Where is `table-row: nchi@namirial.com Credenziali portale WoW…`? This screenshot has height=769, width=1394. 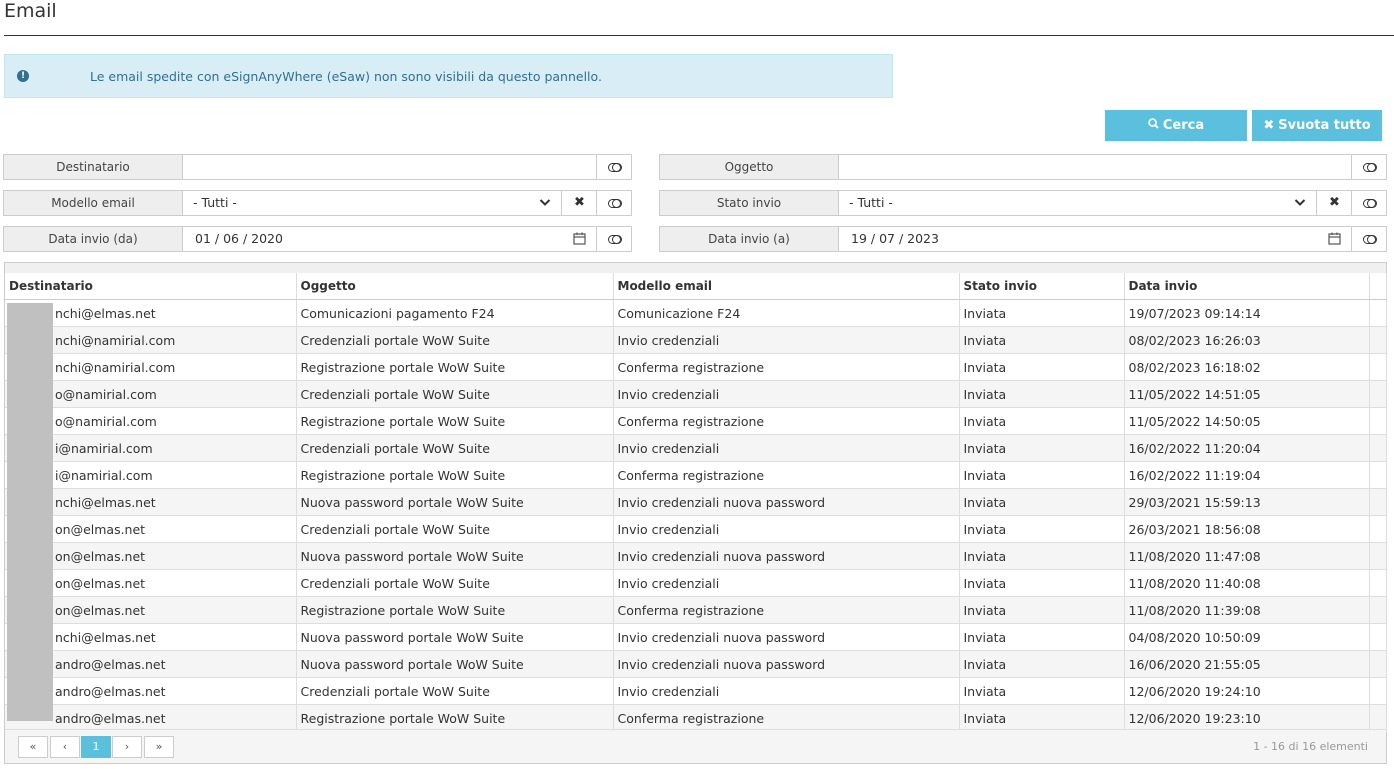
table-row: nchi@namirial.com Credenziali portale WoW… is located at coordinates (696, 340).